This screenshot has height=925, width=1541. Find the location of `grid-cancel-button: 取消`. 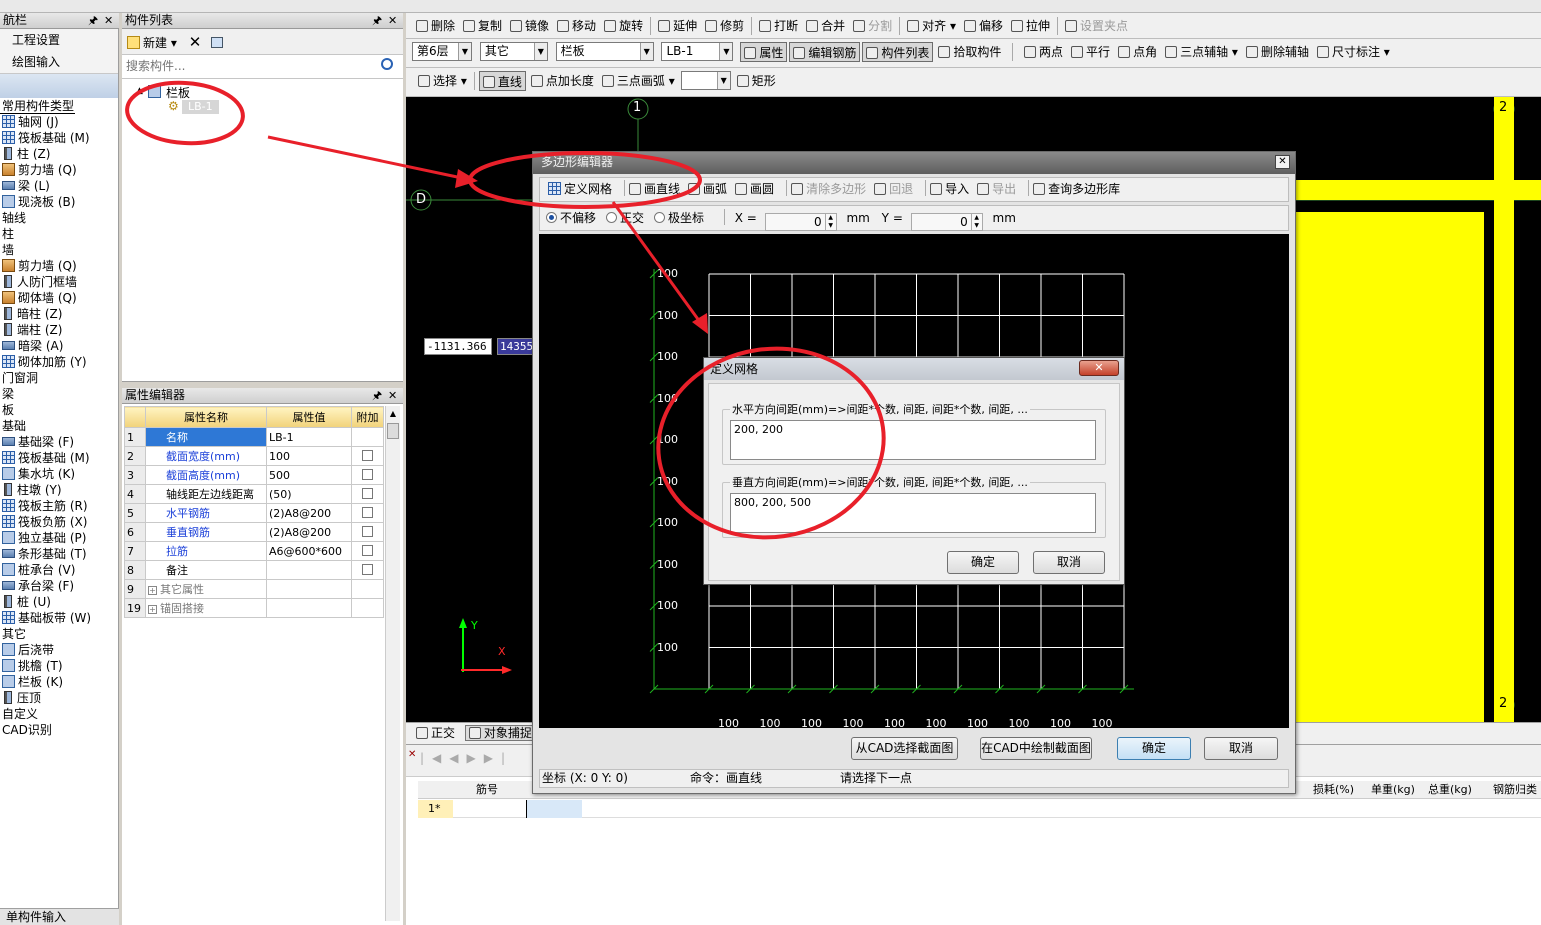

grid-cancel-button: 取消 is located at coordinates (1069, 562).